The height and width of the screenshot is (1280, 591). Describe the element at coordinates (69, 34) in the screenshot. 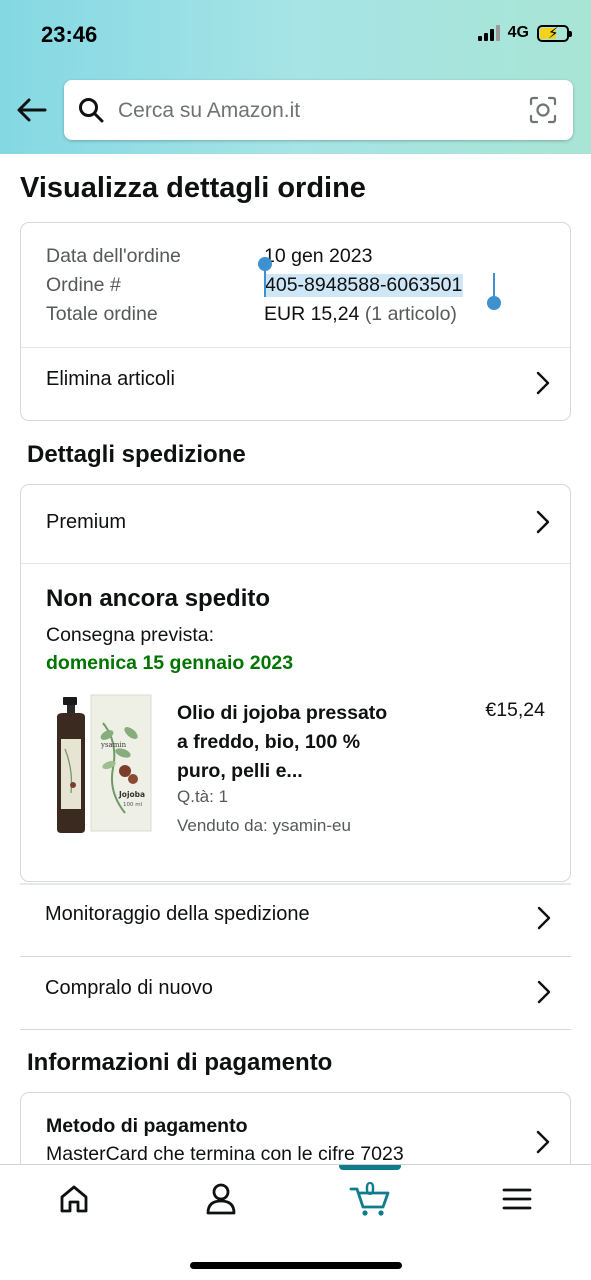

I see `status-time: 23:46` at that location.